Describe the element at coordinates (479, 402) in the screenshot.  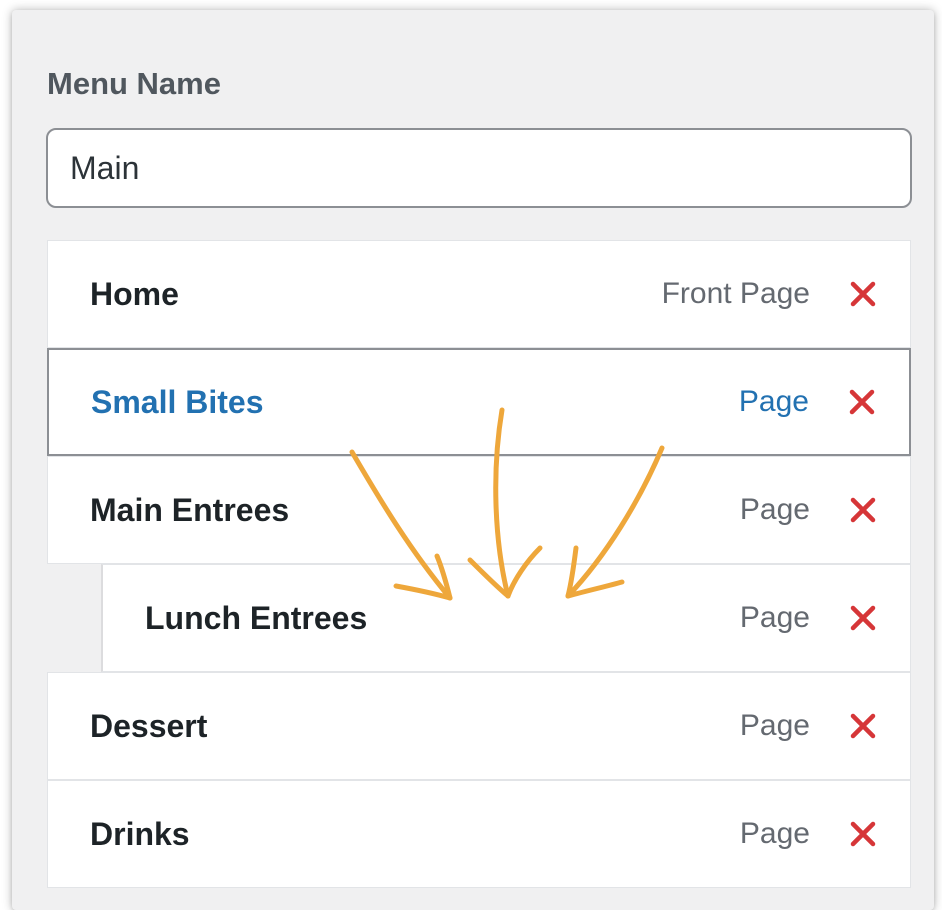
I see `menu-item-small-bites: Small Bites Page` at that location.